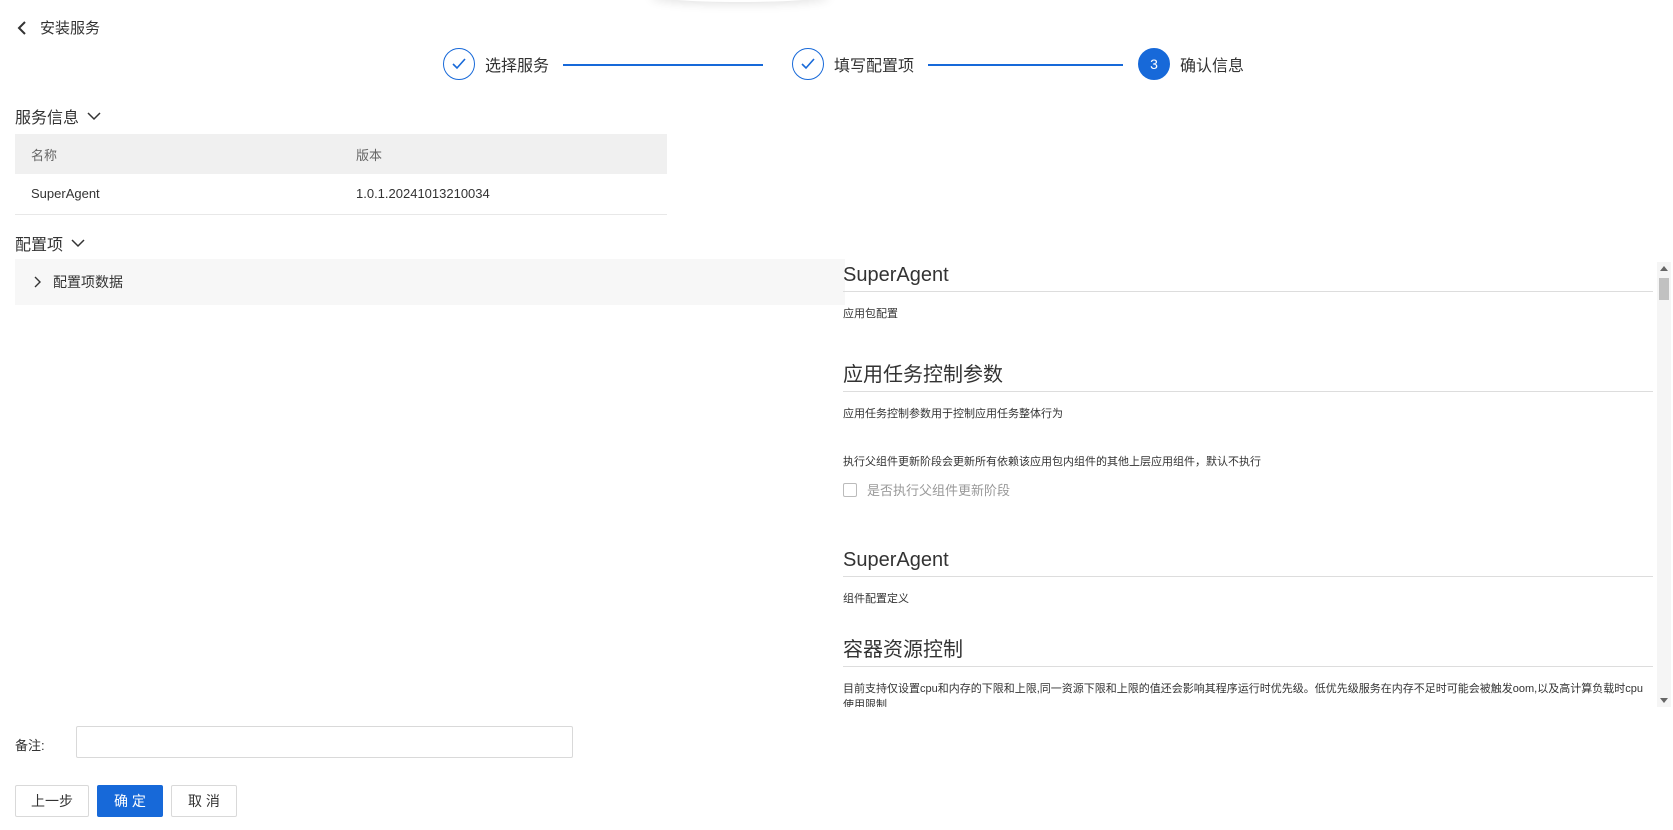  I want to click on config-data-panel-label: 配置项数据, so click(88, 282).